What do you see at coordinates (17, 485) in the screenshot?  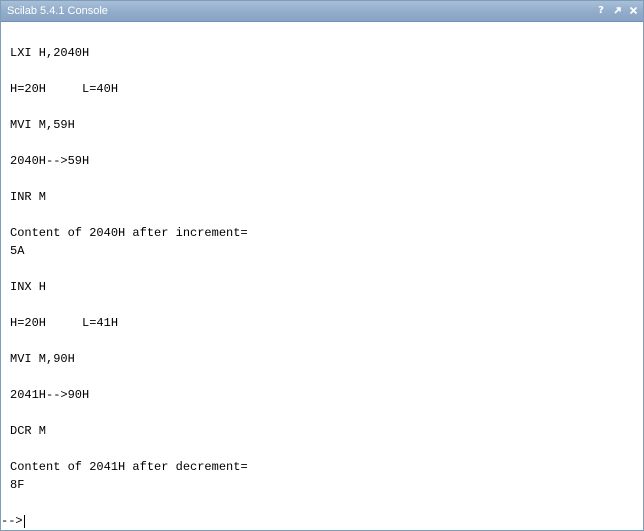 I see `console-output-line: 8F` at bounding box center [17, 485].